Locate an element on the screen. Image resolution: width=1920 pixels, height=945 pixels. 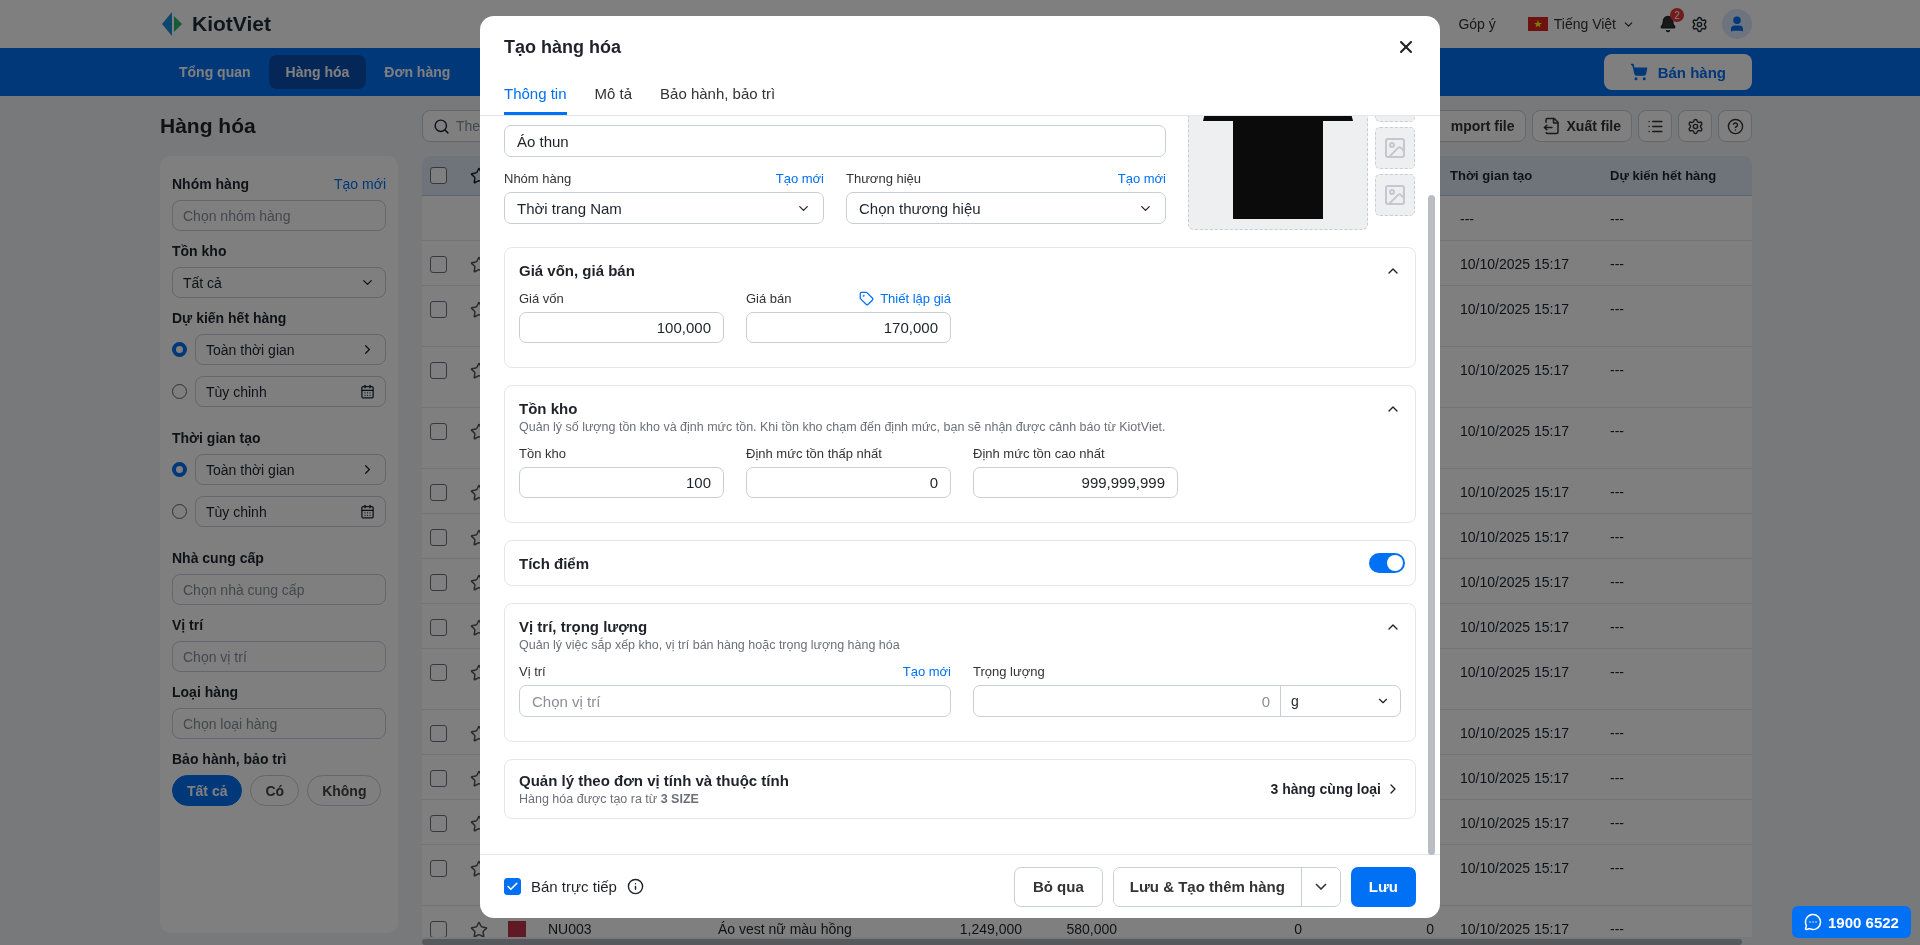
filter-chip: Tất cả is located at coordinates (207, 790).